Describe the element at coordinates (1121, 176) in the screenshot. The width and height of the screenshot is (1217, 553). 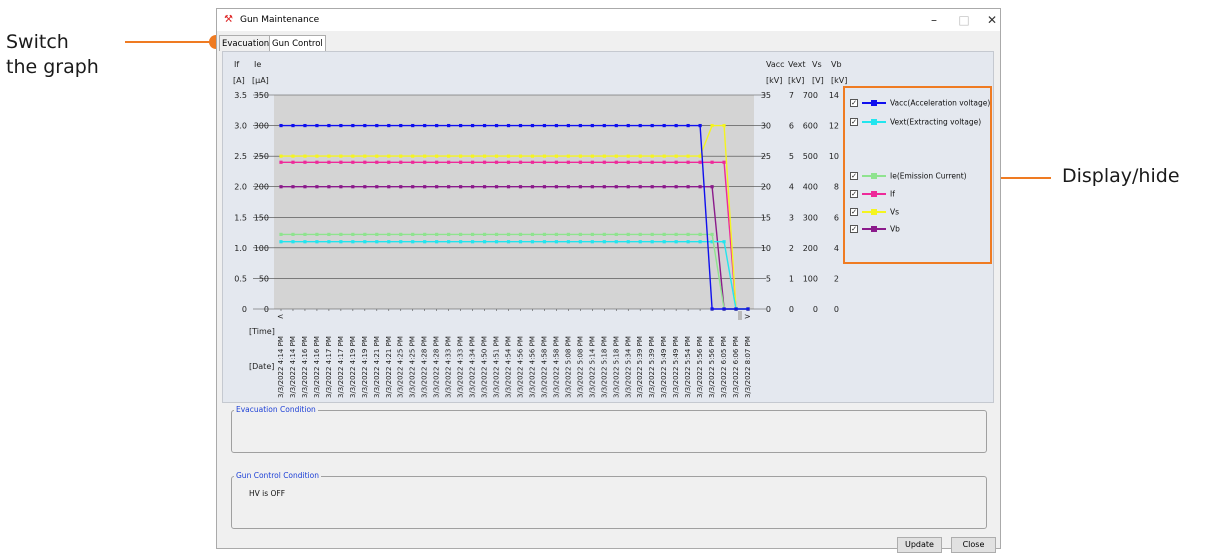
I see `annotation-display-hide: Display/hide` at that location.